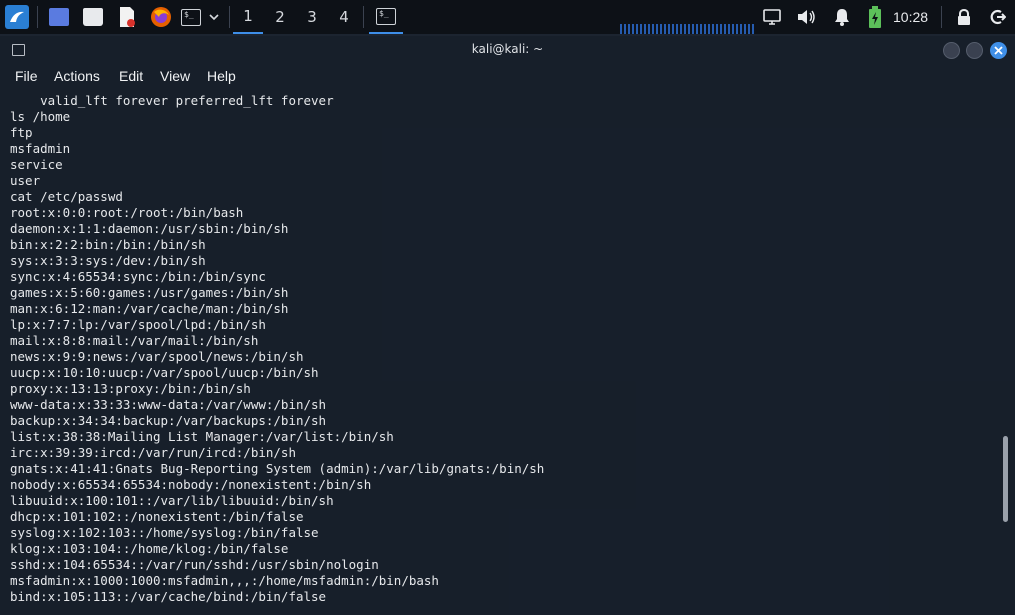 This screenshot has height=615, width=1015. I want to click on speaker-icon, so click(806, 17).